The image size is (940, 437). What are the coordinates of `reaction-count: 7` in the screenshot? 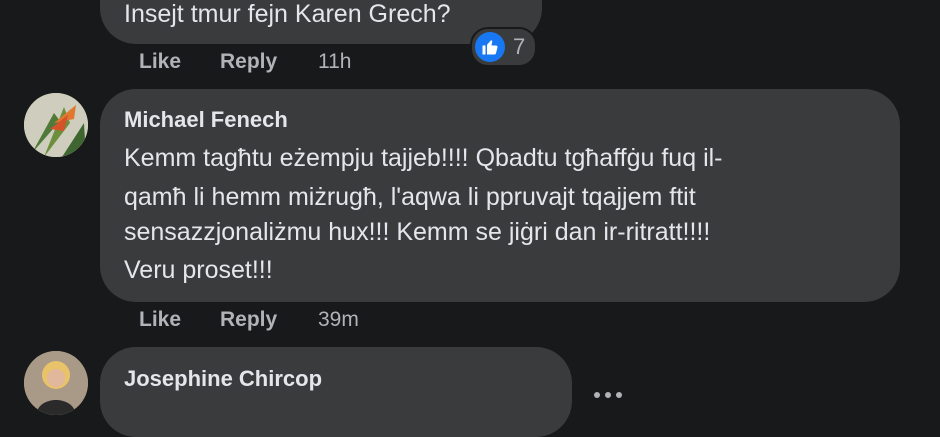 It's located at (519, 46).